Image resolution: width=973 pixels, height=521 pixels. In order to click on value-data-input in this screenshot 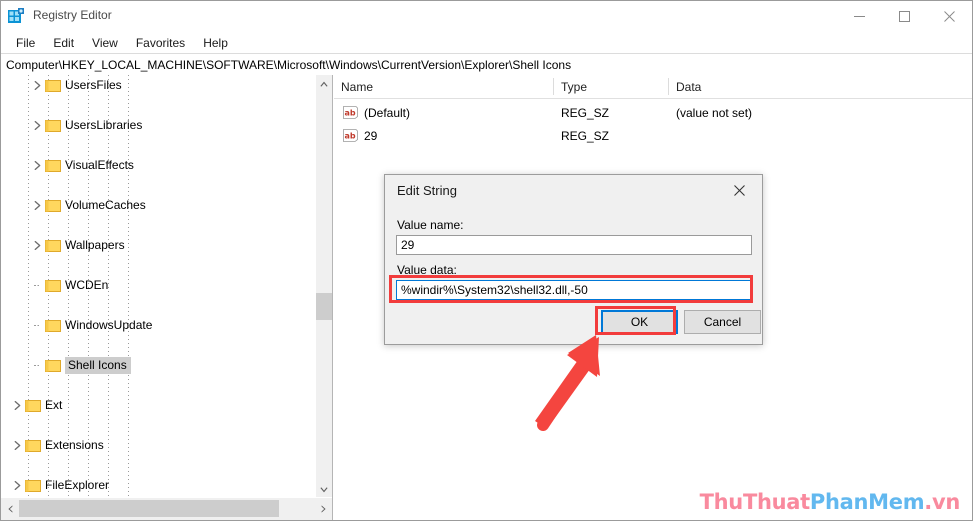, I will do `click(574, 290)`.